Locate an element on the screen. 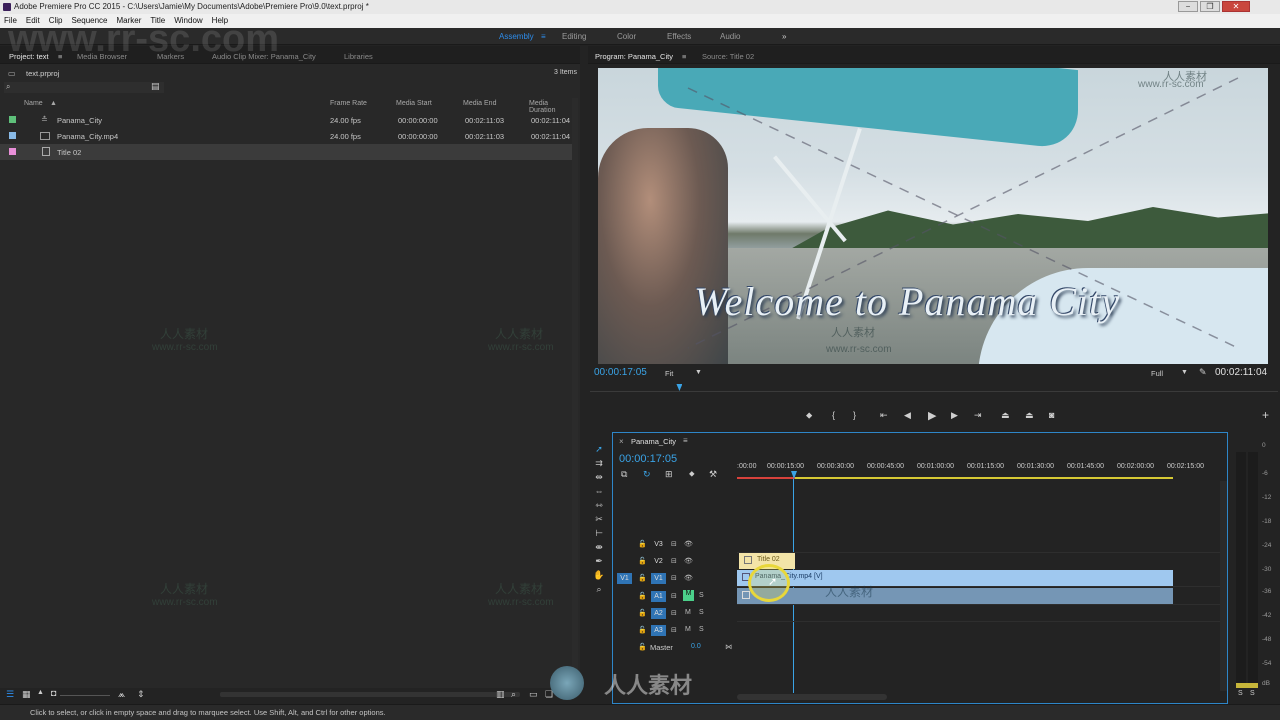 This screenshot has height=720, width=1280. timeline-clip-audio is located at coordinates (955, 596).